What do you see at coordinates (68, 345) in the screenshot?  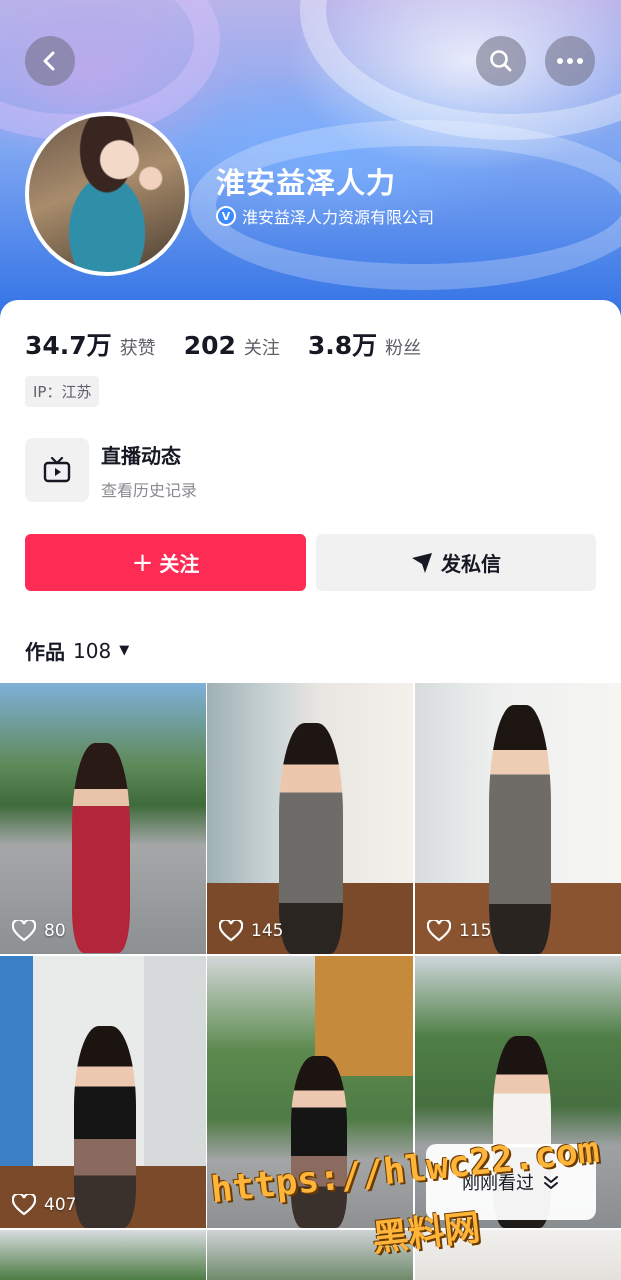 I see `stat-value: 34.7万` at bounding box center [68, 345].